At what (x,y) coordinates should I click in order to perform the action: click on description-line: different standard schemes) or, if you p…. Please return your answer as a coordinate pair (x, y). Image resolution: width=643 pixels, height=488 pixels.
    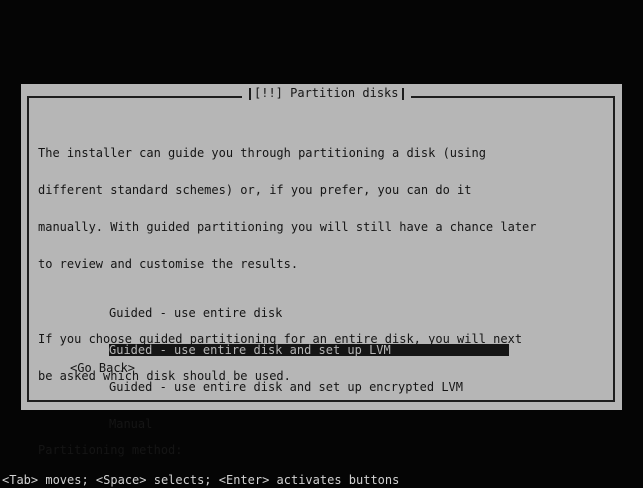
    Looking at the image, I should click on (255, 190).